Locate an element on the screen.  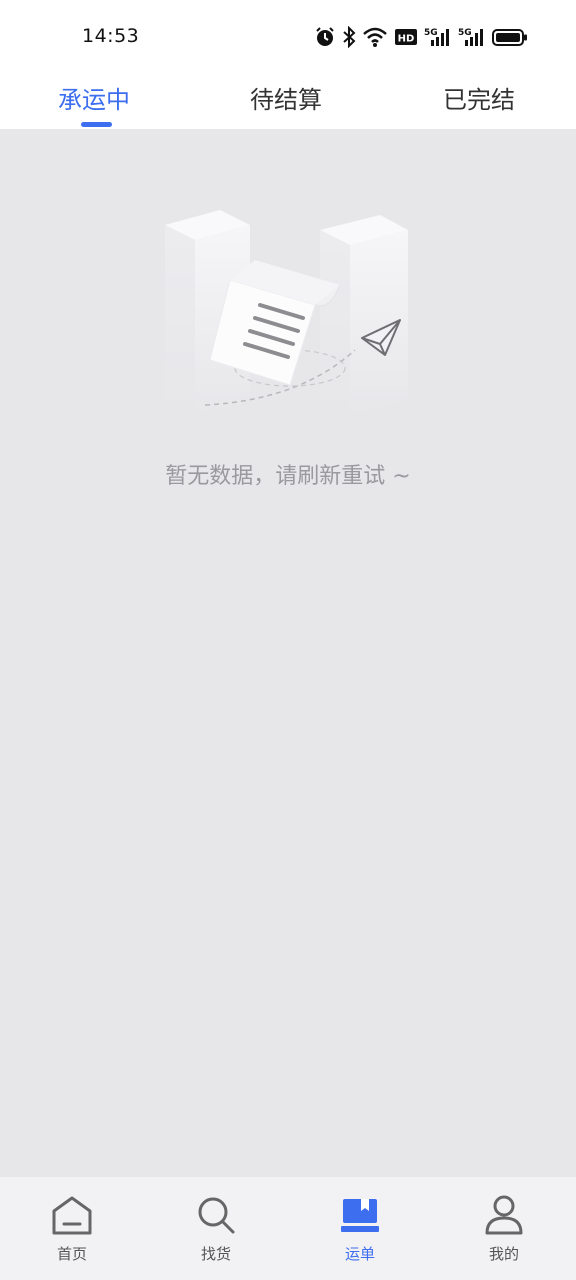
tab-bar: 承运中 待结算 已完结 is located at coordinates (288, 100).